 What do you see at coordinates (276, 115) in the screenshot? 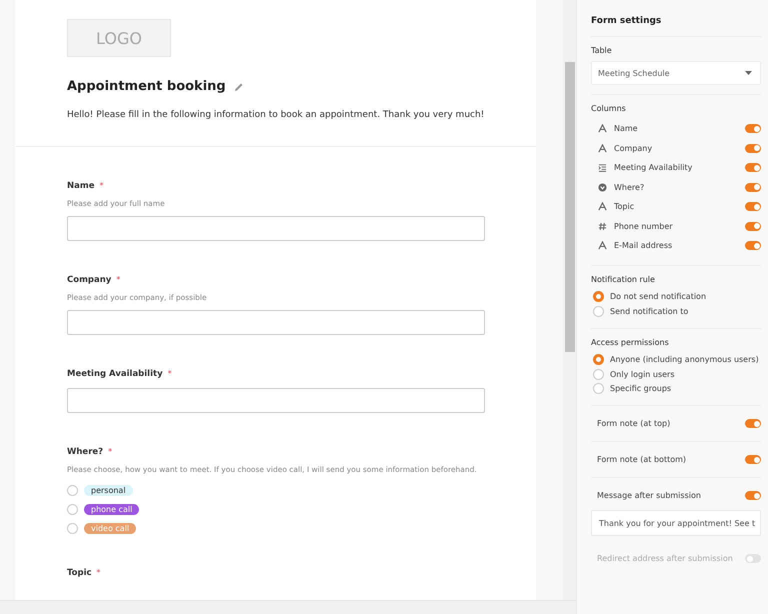
I see `form-description: Hello! Please fill in the following information to book an appointment. Thank you very much!` at bounding box center [276, 115].